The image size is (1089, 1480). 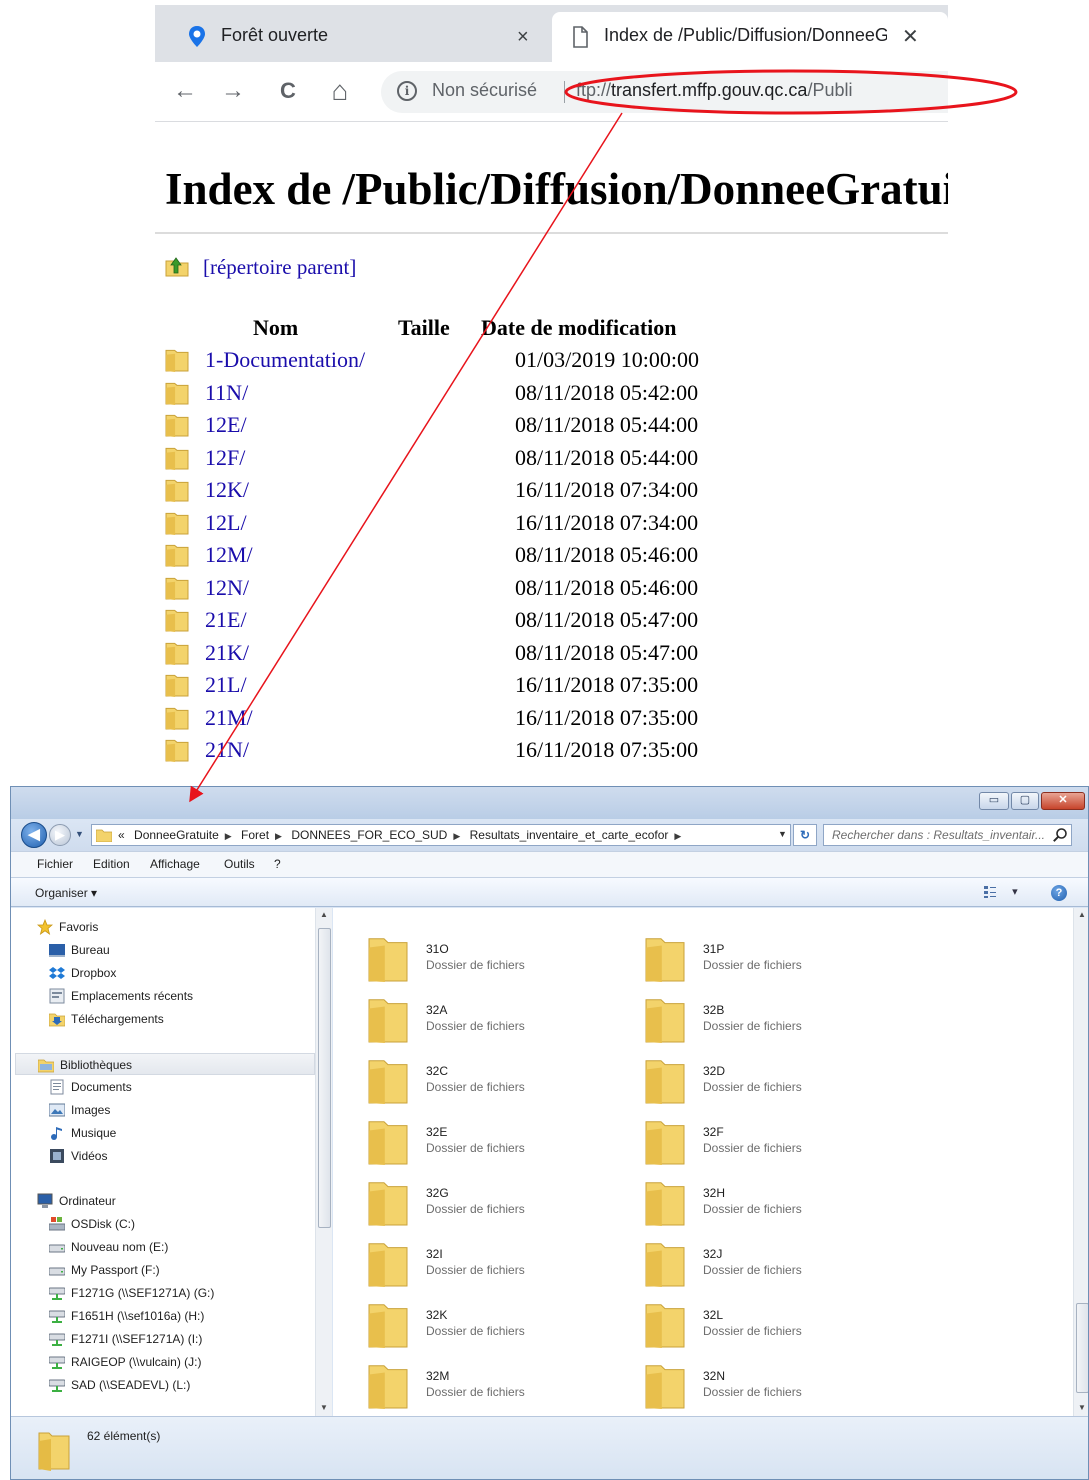 What do you see at coordinates (229, 555) in the screenshot?
I see `file-link: 12M/` at bounding box center [229, 555].